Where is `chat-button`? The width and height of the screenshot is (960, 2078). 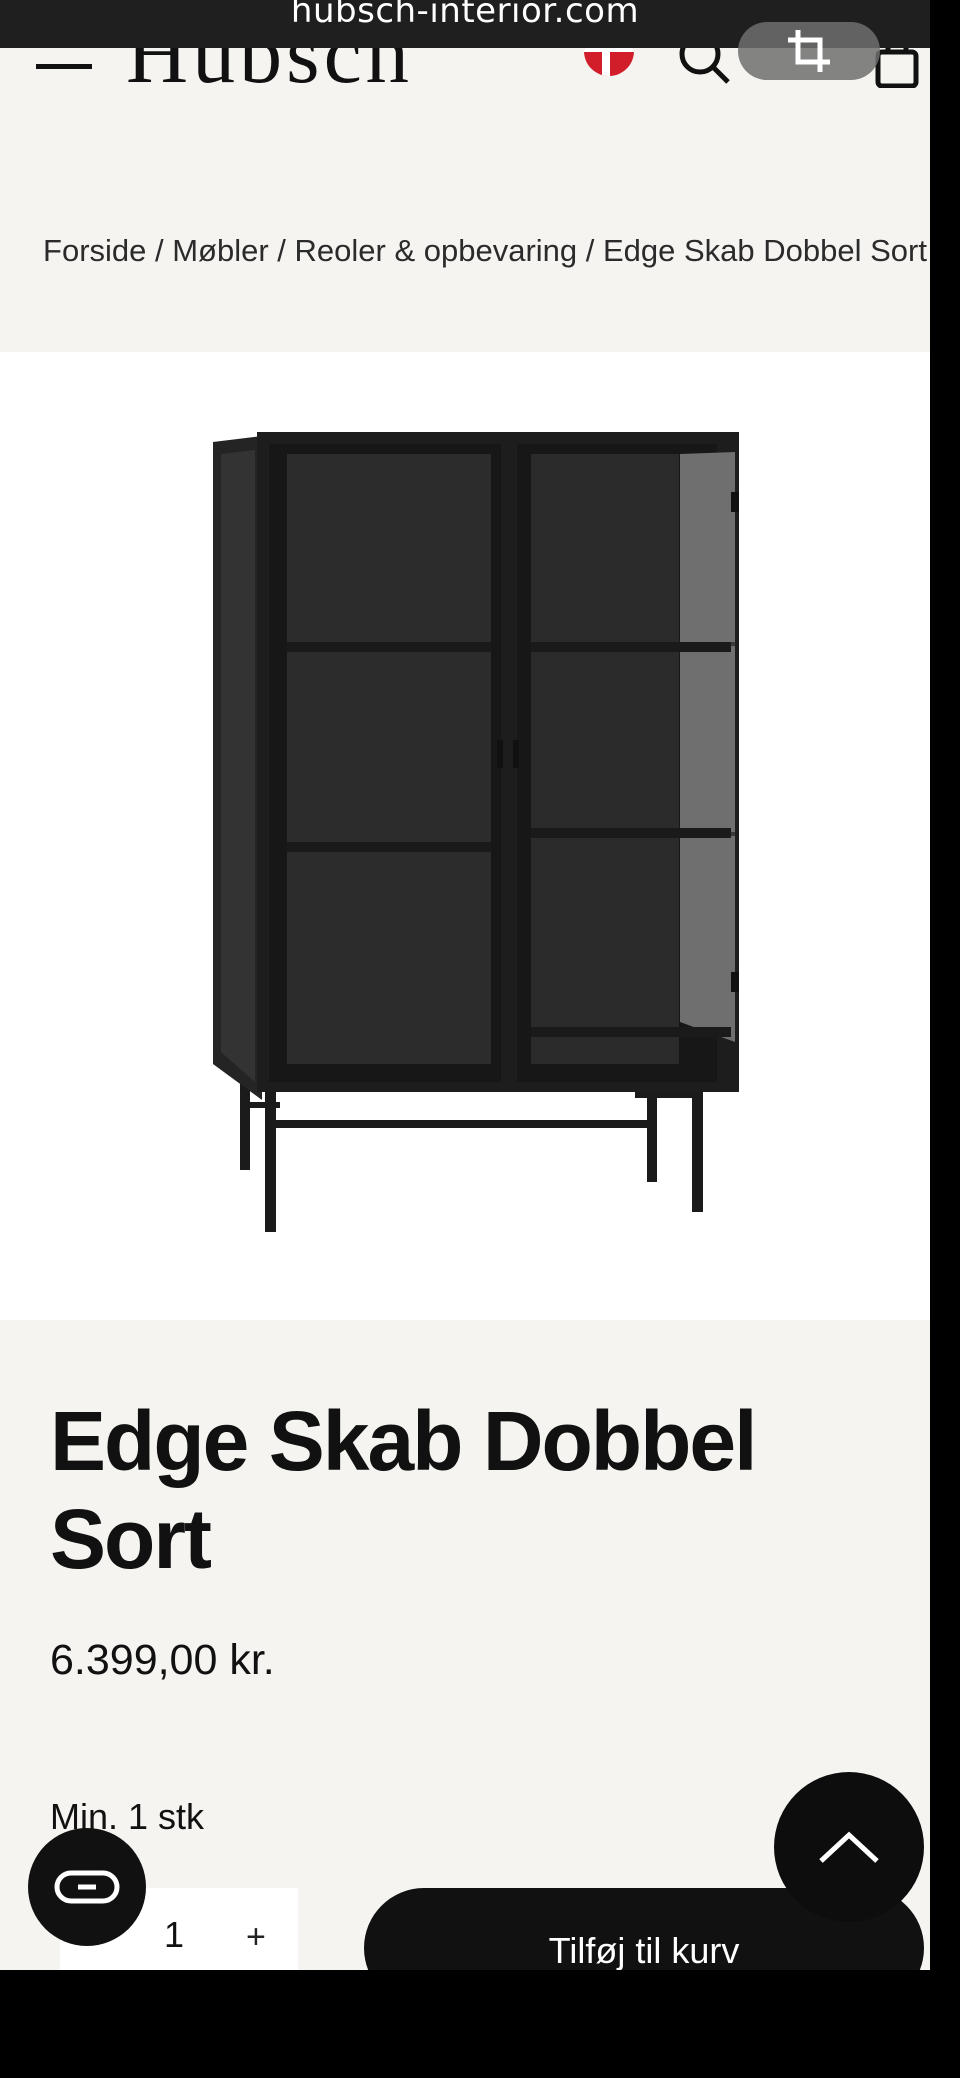
chat-button is located at coordinates (87, 1887).